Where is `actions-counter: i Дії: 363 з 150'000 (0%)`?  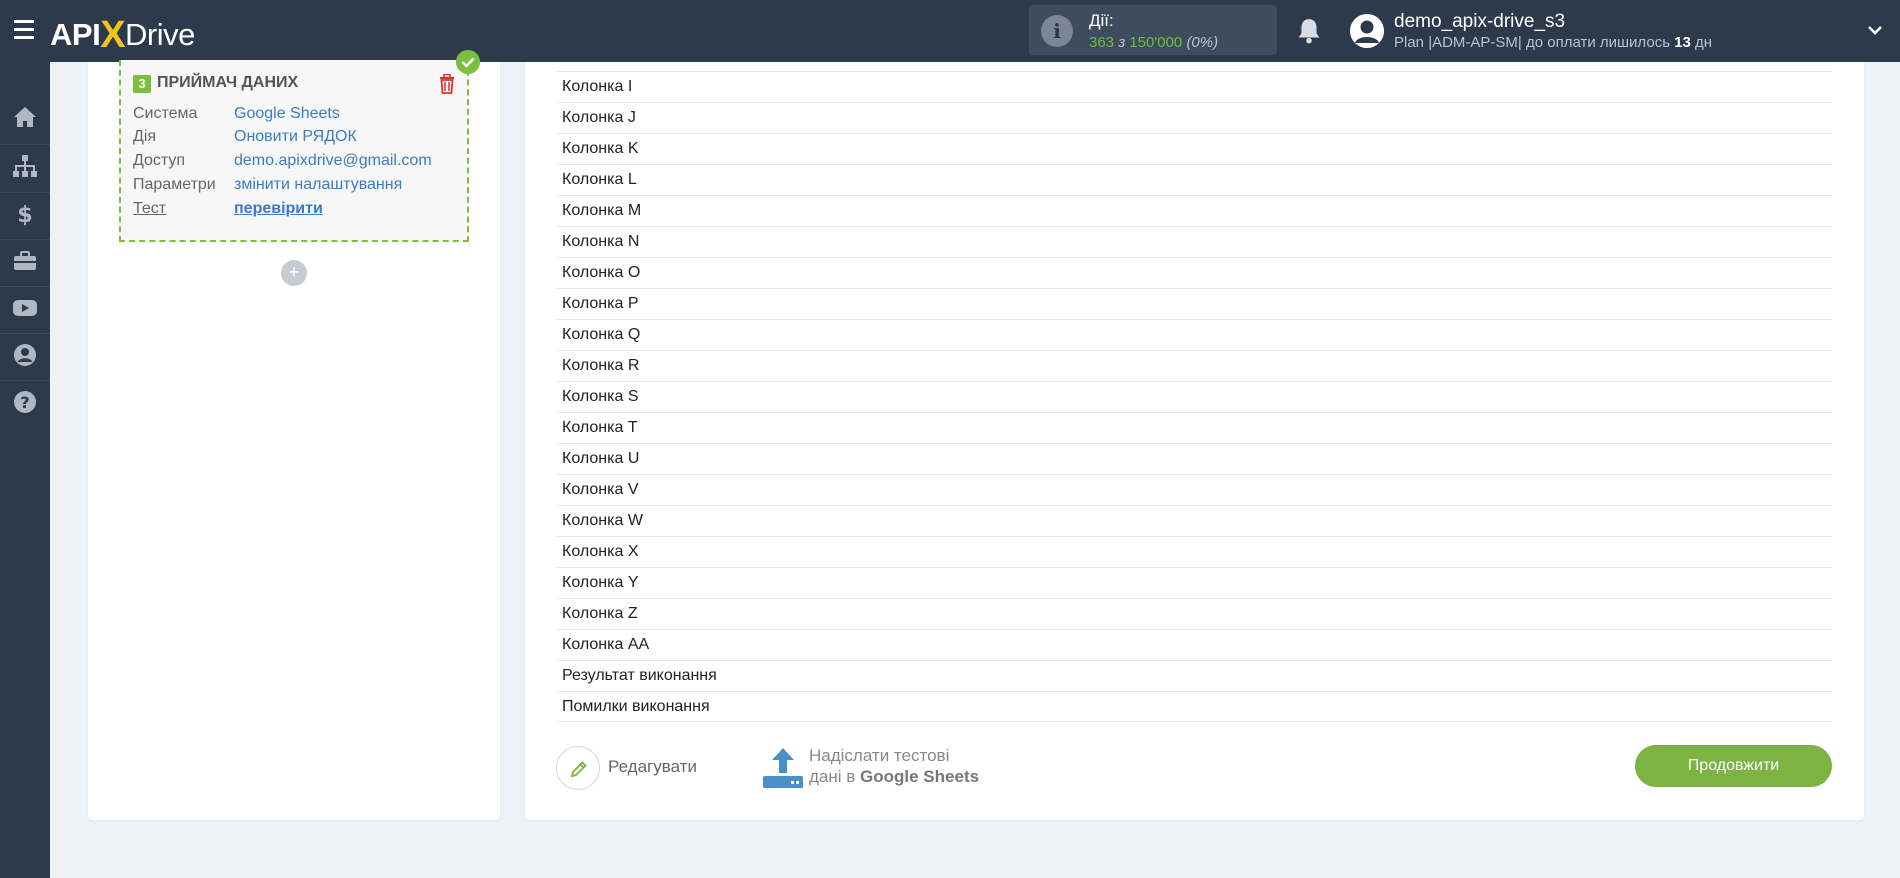 actions-counter: i Дії: 363 з 150'000 (0%) is located at coordinates (1153, 30).